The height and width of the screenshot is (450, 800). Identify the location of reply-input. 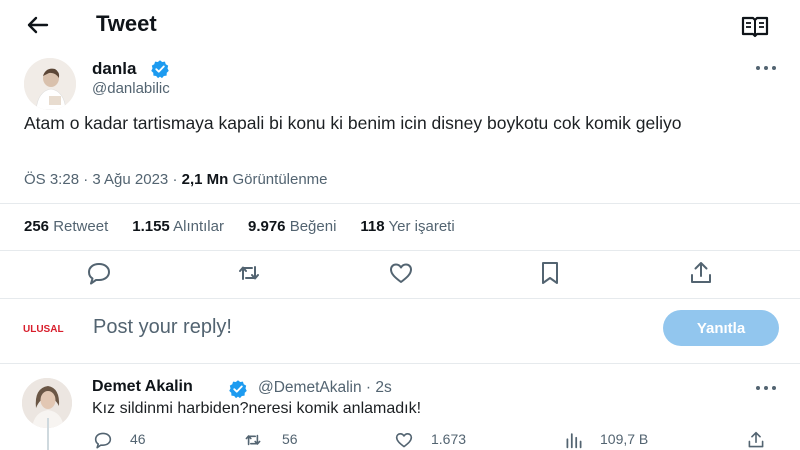
(363, 327).